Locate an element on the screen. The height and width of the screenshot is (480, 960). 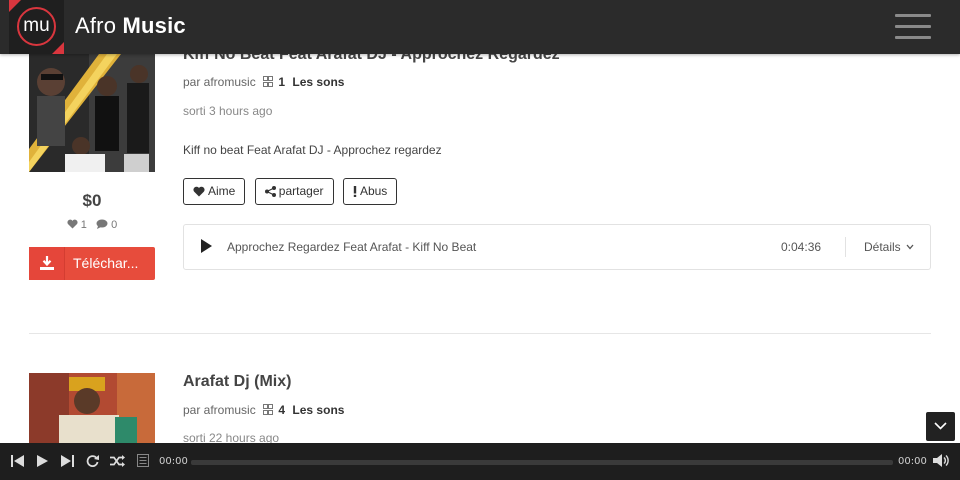
track-divider is located at coordinates (480, 333).